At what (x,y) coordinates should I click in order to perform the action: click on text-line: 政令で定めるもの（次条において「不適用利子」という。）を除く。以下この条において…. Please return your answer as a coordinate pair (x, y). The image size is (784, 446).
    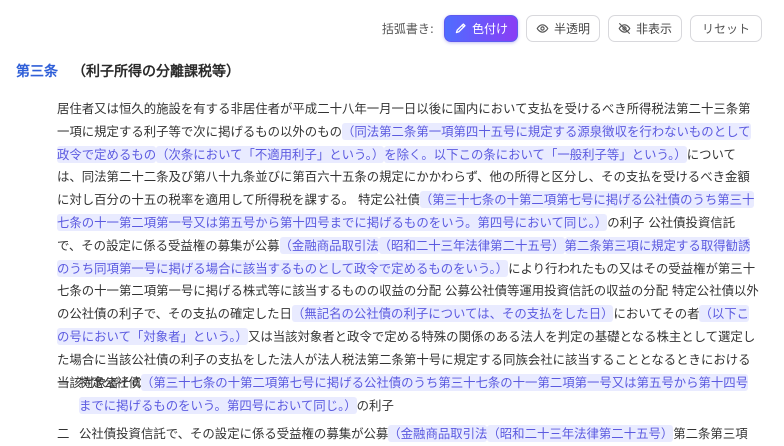
    Looking at the image, I should click on (411, 155).